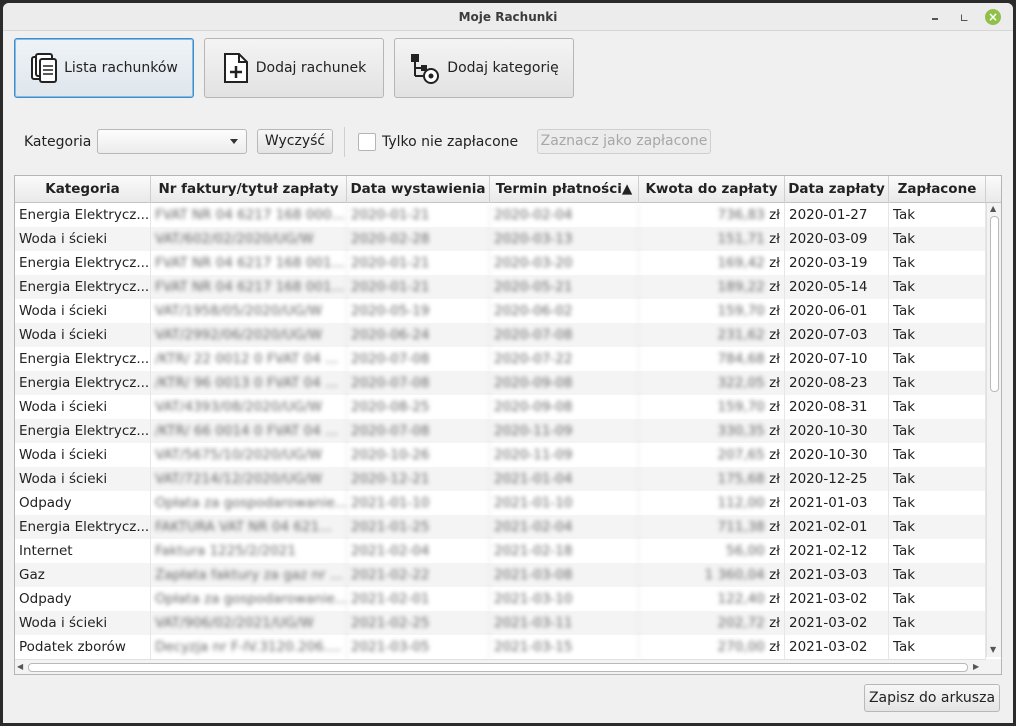 The height and width of the screenshot is (726, 1016). Describe the element at coordinates (564, 503) in the screenshot. I see `cell-due: 2021-01-10` at that location.